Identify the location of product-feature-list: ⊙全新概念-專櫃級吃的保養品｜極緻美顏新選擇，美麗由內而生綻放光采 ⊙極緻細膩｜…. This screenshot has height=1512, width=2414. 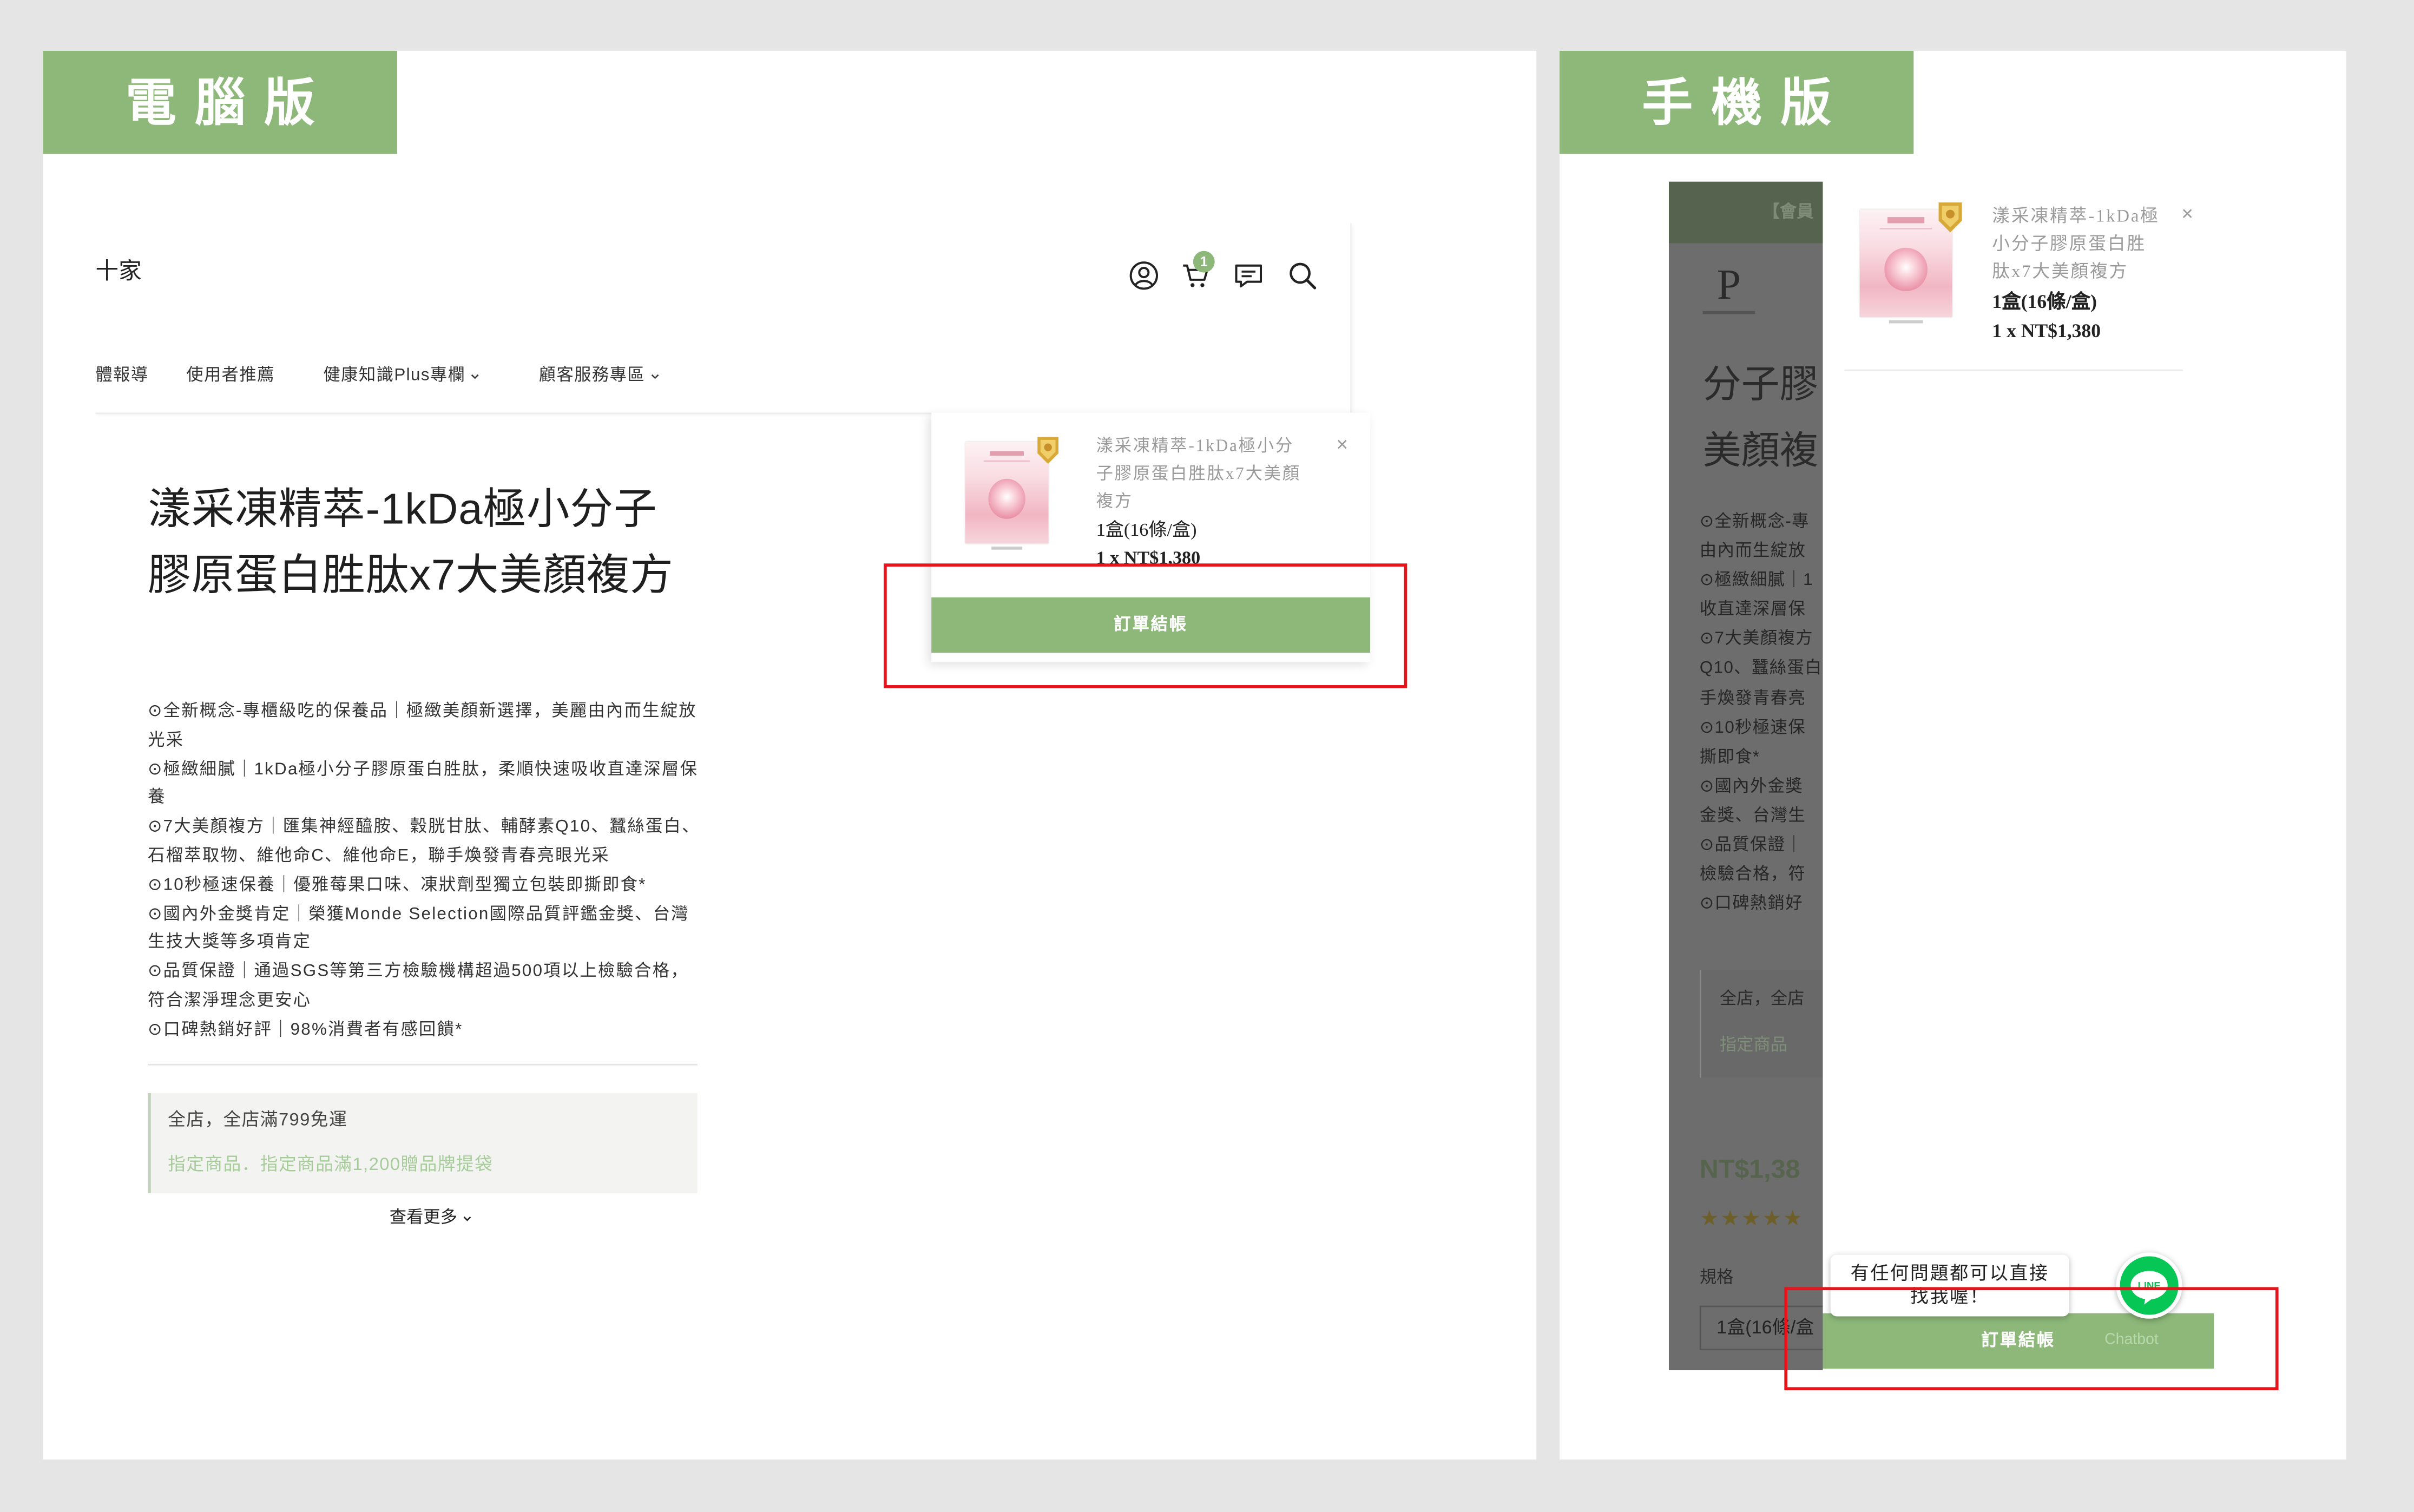
(426, 871).